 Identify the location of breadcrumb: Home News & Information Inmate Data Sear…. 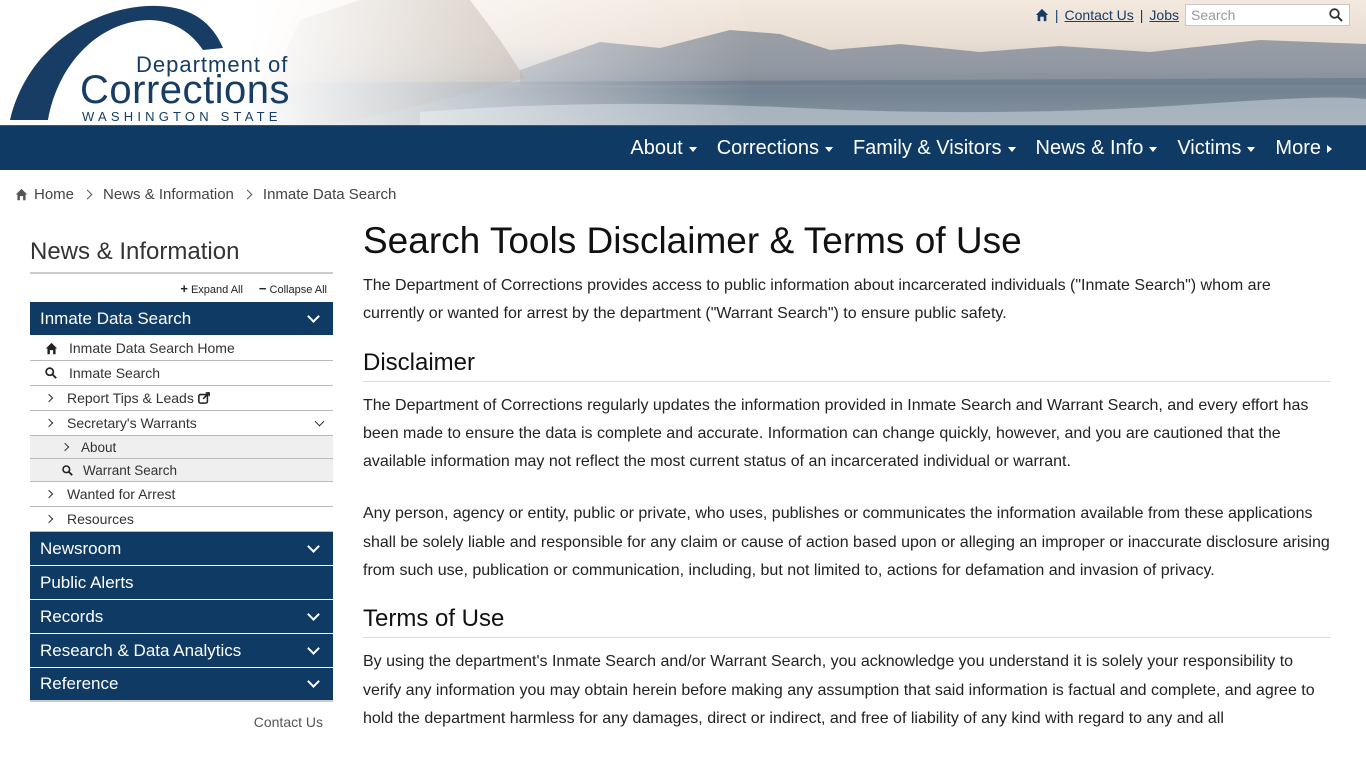
(205, 194).